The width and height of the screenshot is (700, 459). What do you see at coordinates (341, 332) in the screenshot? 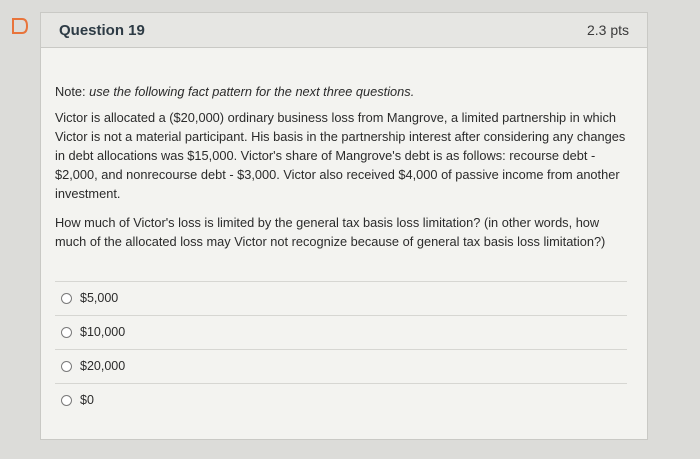
I see `answer-option: $10,000` at bounding box center [341, 332].